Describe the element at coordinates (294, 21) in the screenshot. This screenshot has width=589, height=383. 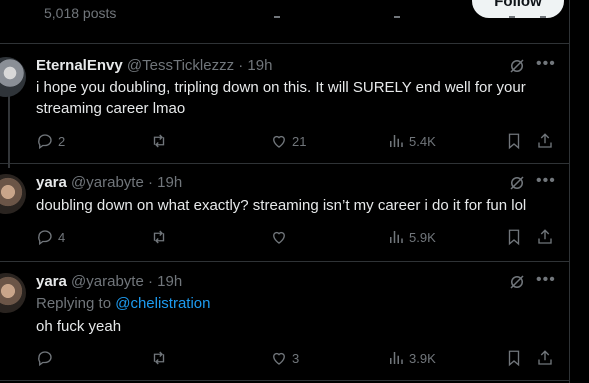
I see `profile-header-strip: 5,018 posts Follow` at that location.